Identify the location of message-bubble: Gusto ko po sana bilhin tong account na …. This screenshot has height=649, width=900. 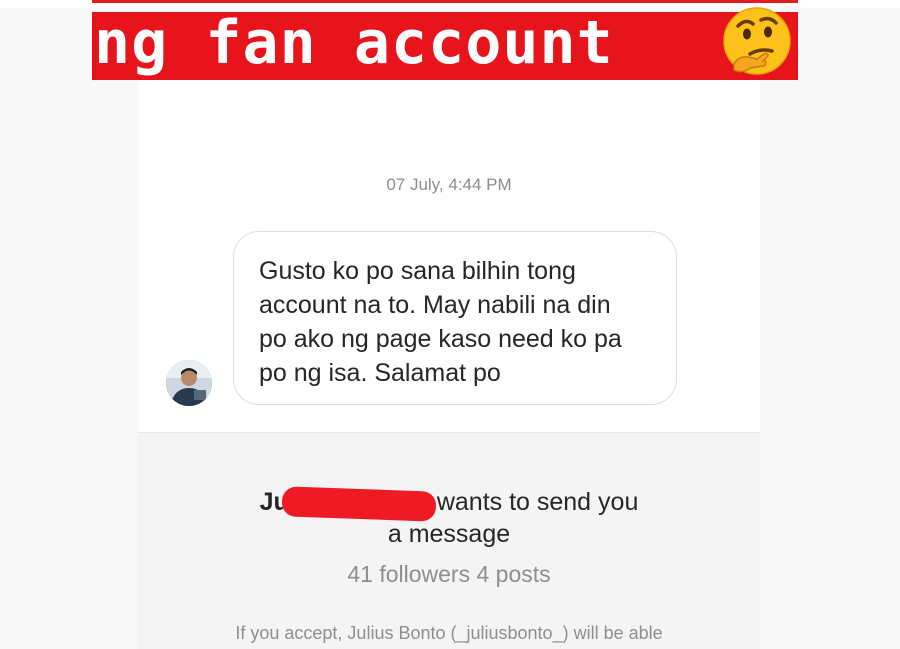
(455, 318).